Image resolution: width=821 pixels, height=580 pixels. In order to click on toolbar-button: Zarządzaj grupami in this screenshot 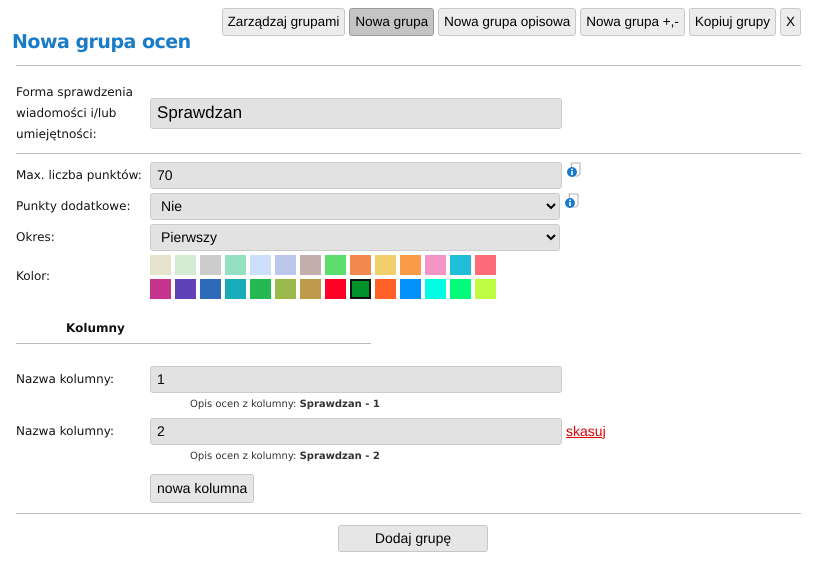, I will do `click(284, 22)`.